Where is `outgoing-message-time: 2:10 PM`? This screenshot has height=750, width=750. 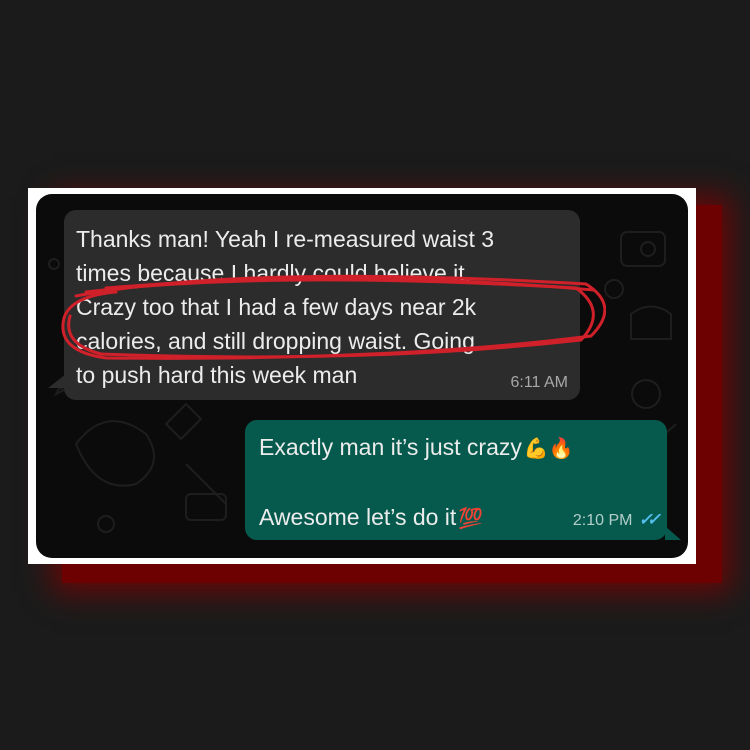 outgoing-message-time: 2:10 PM is located at coordinates (602, 520).